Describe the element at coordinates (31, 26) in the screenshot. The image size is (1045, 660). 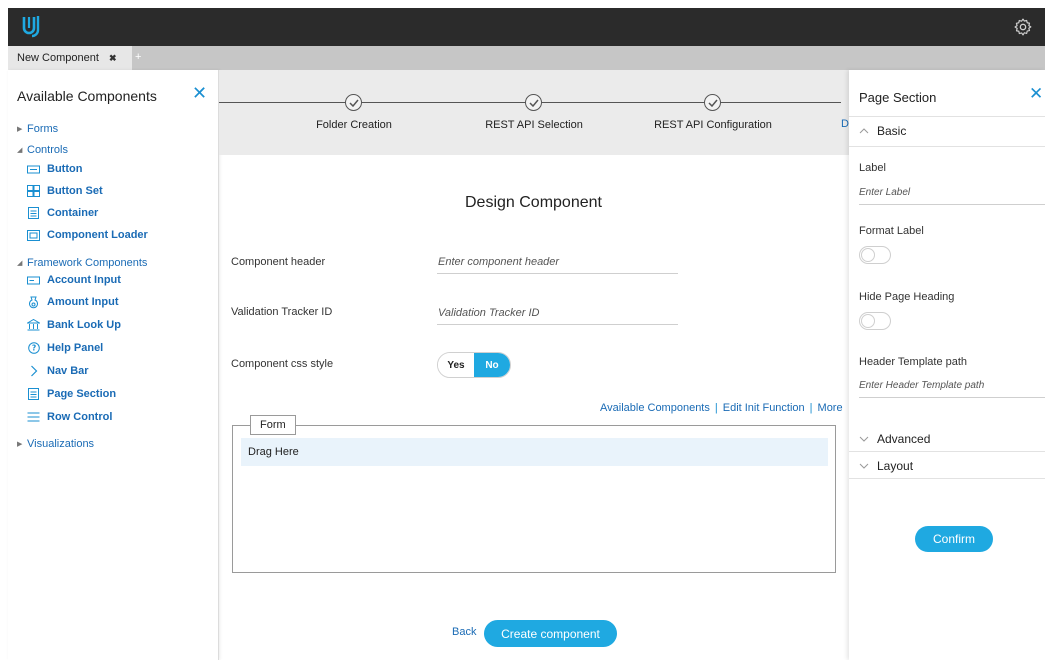
I see `app-logo-icon` at that location.